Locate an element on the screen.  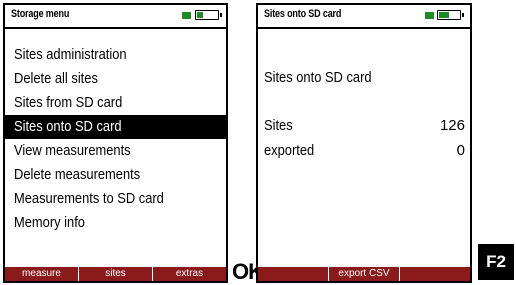
screen-heading: Sites onto SD card is located at coordinates (318, 77).